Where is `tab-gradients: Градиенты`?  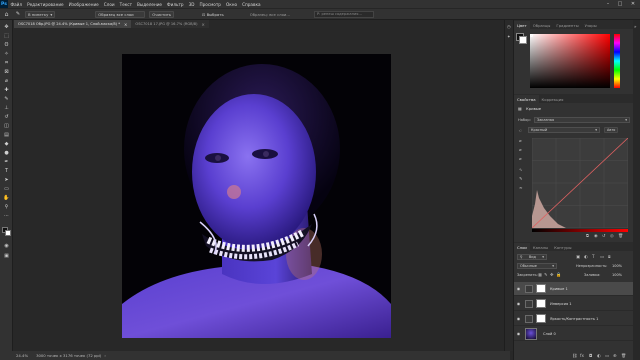 tab-gradients: Градиенты is located at coordinates (567, 25).